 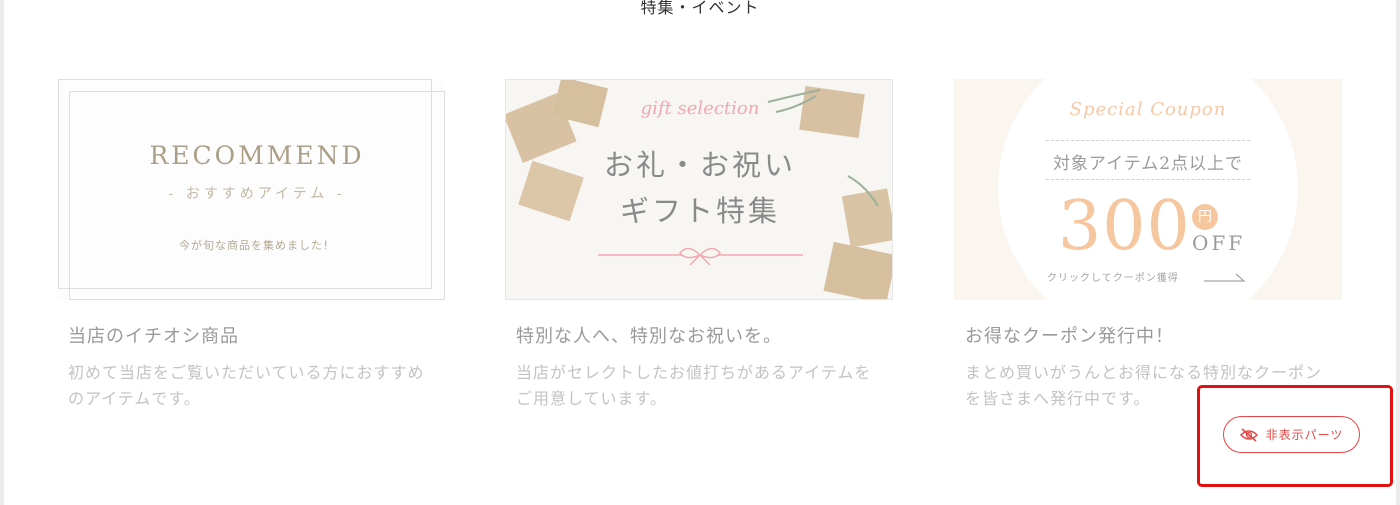 I want to click on gift-banner: gift selection お礼・お祝い ギフト特集, so click(x=699, y=189).